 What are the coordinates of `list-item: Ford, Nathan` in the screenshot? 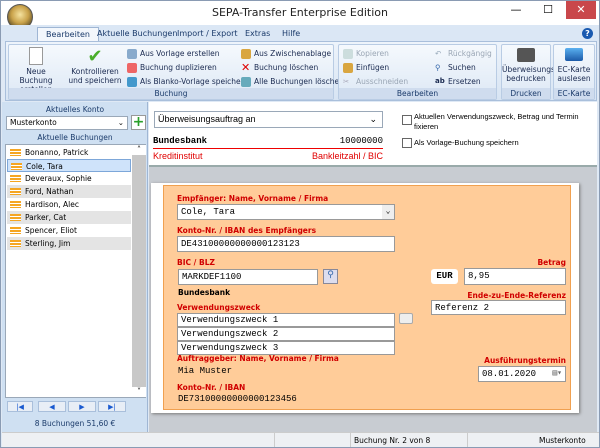 It's located at (69, 191).